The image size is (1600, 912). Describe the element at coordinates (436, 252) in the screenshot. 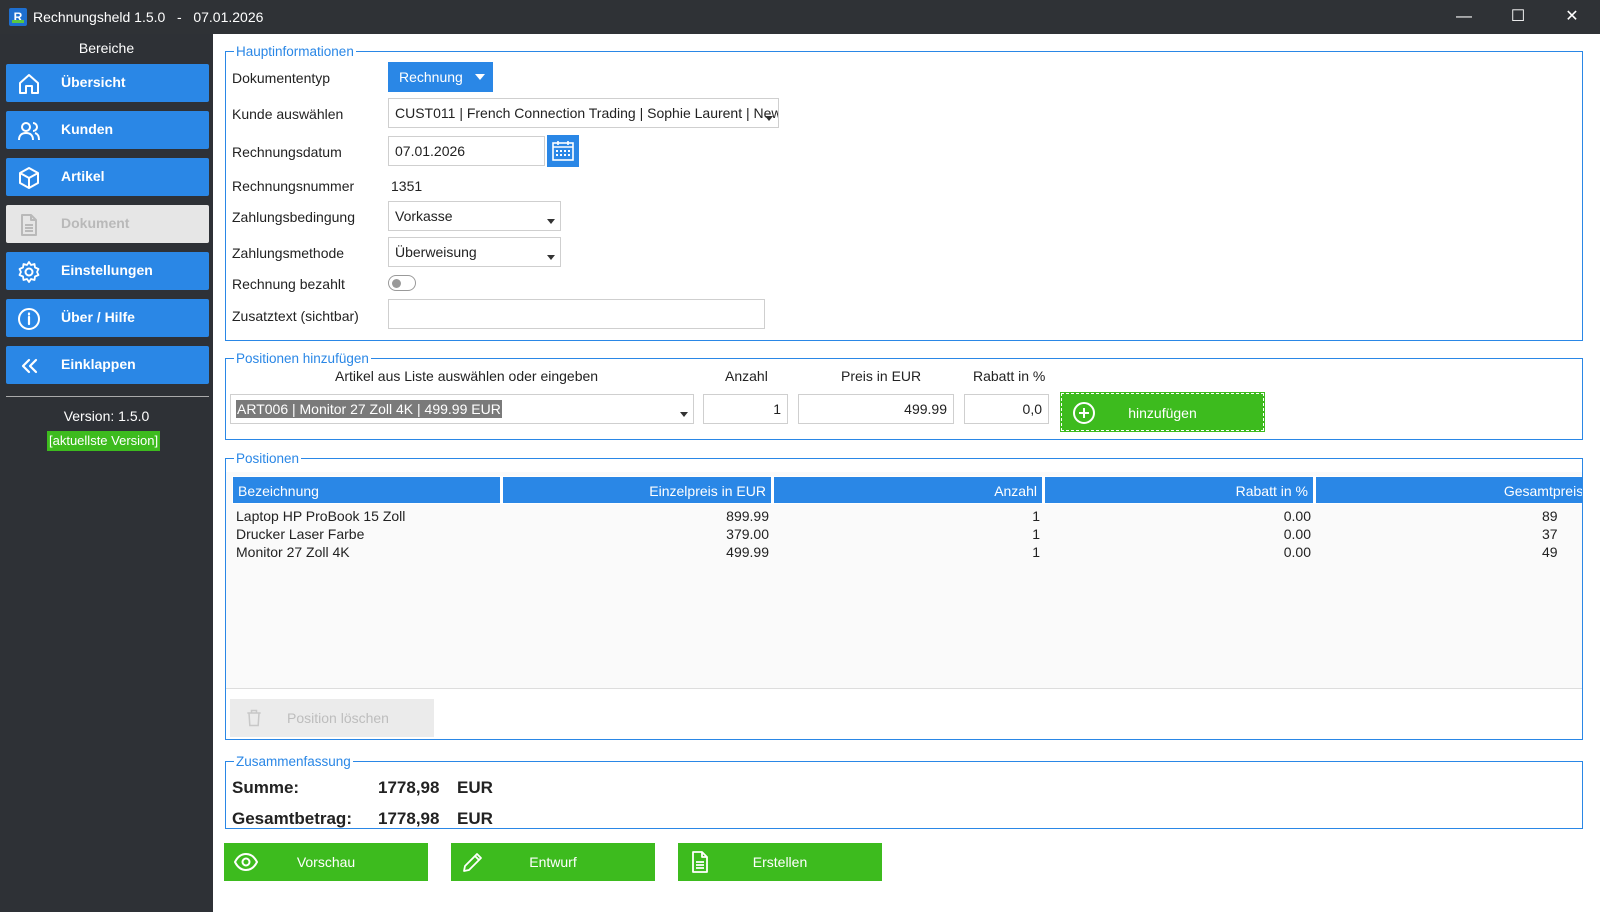

I see `payment-method-value: Überweisung` at that location.